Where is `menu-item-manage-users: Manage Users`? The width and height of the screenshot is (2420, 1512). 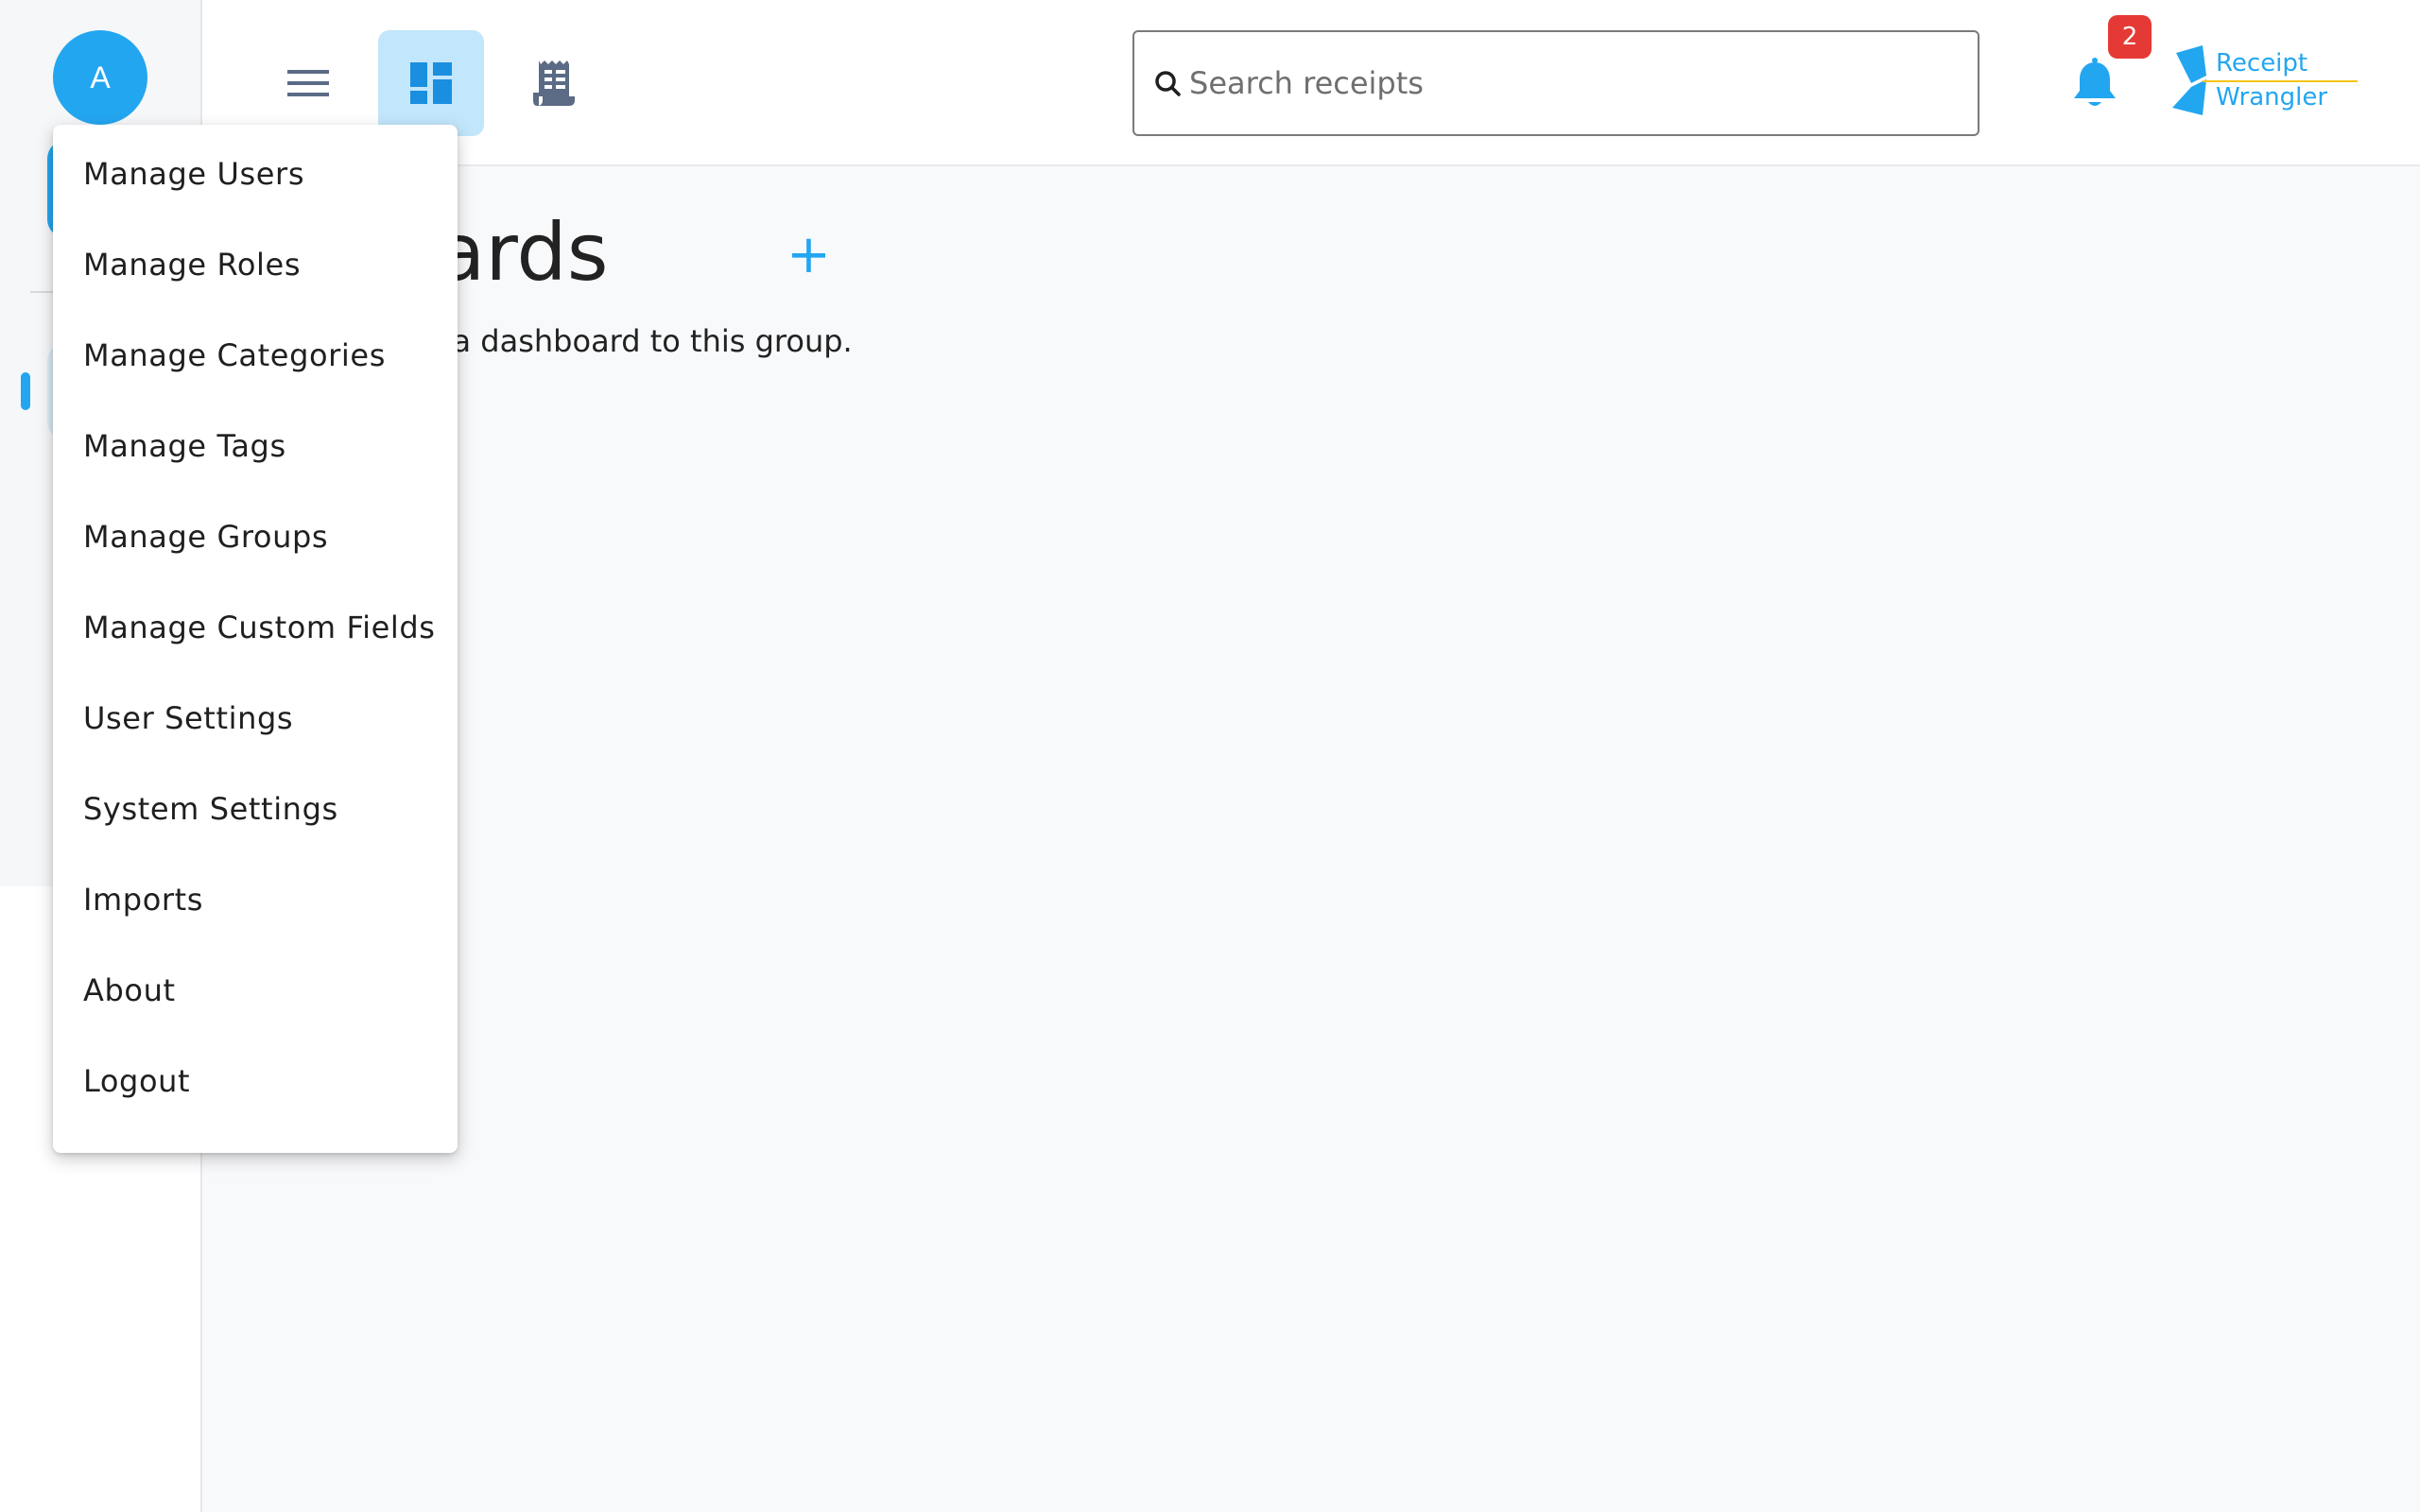 menu-item-manage-users: Manage Users is located at coordinates (256, 174).